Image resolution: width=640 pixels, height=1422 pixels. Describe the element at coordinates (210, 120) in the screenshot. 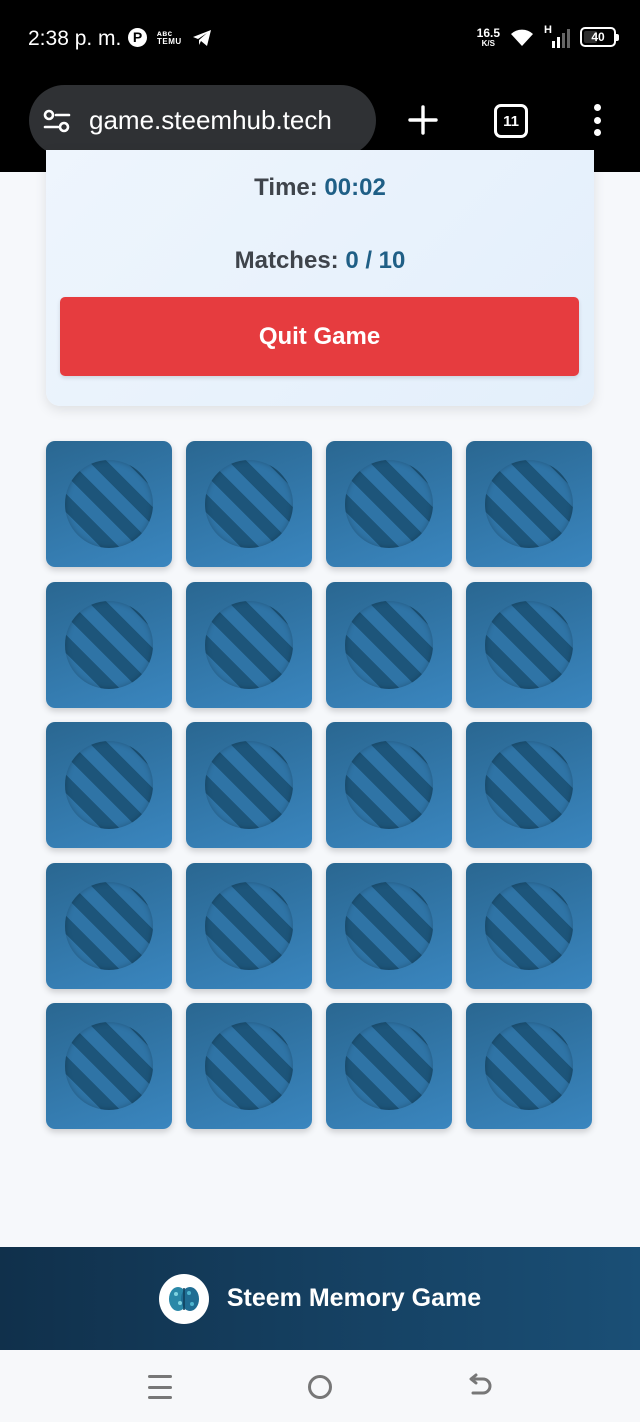

I see `url-text: game.steemhub.tech` at that location.